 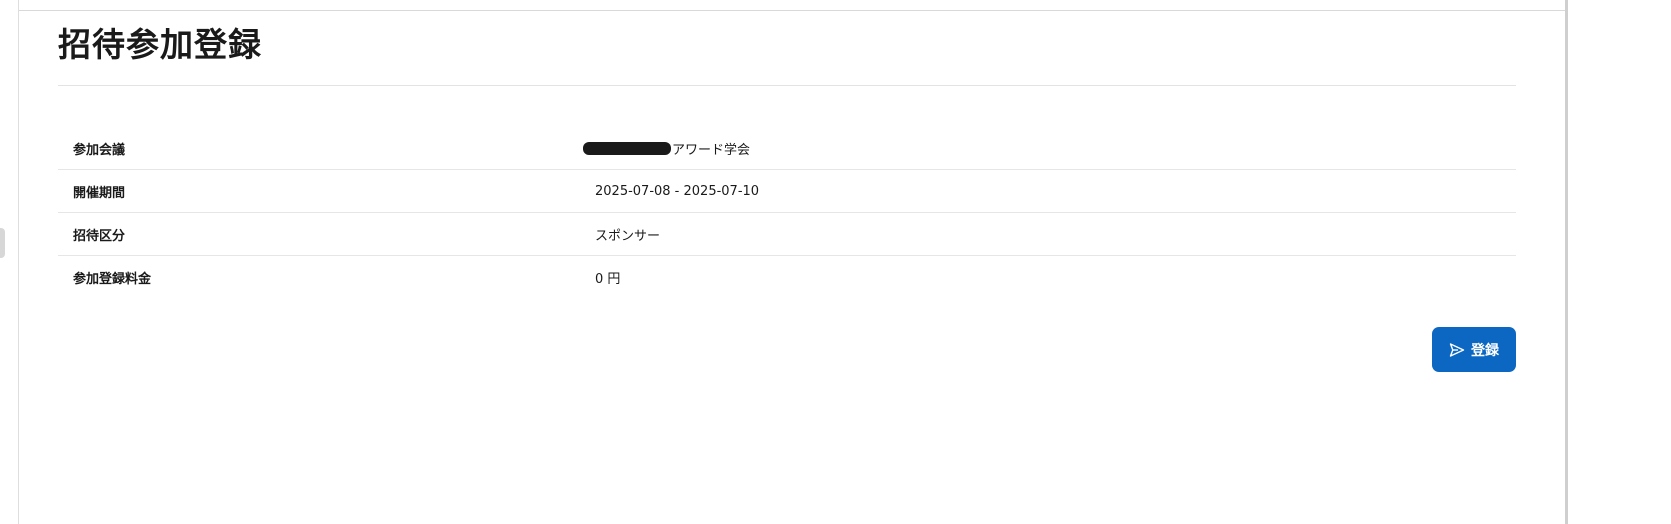 I want to click on title-divider, so click(x=787, y=85).